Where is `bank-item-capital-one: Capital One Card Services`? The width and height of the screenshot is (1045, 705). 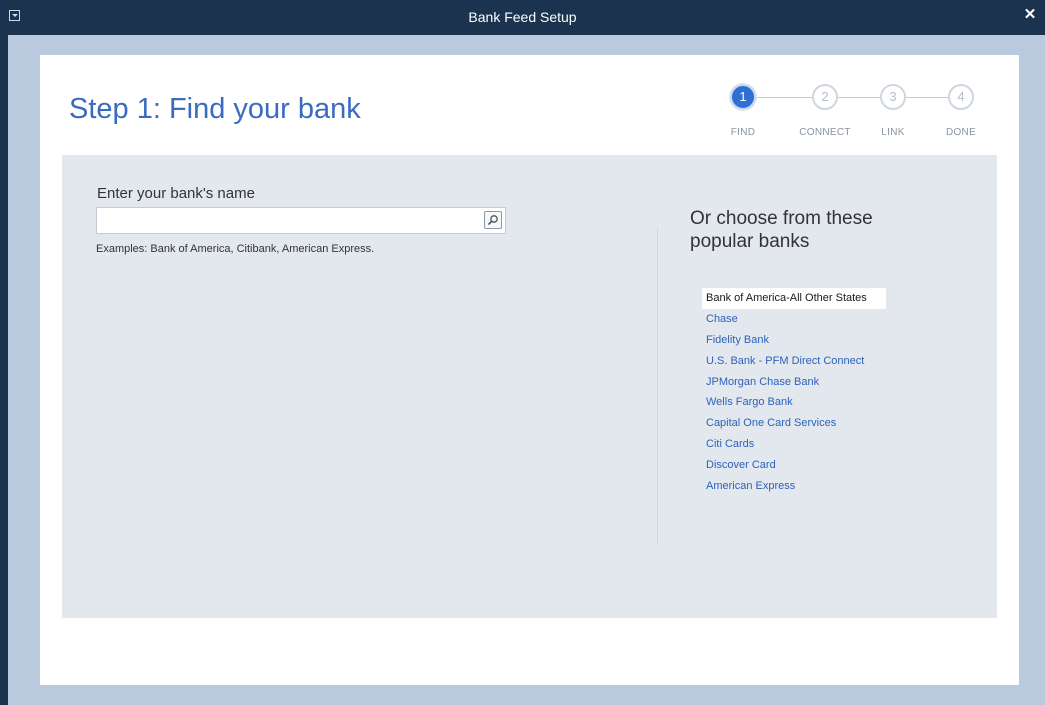
bank-item-capital-one: Capital One Card Services is located at coordinates (794, 423).